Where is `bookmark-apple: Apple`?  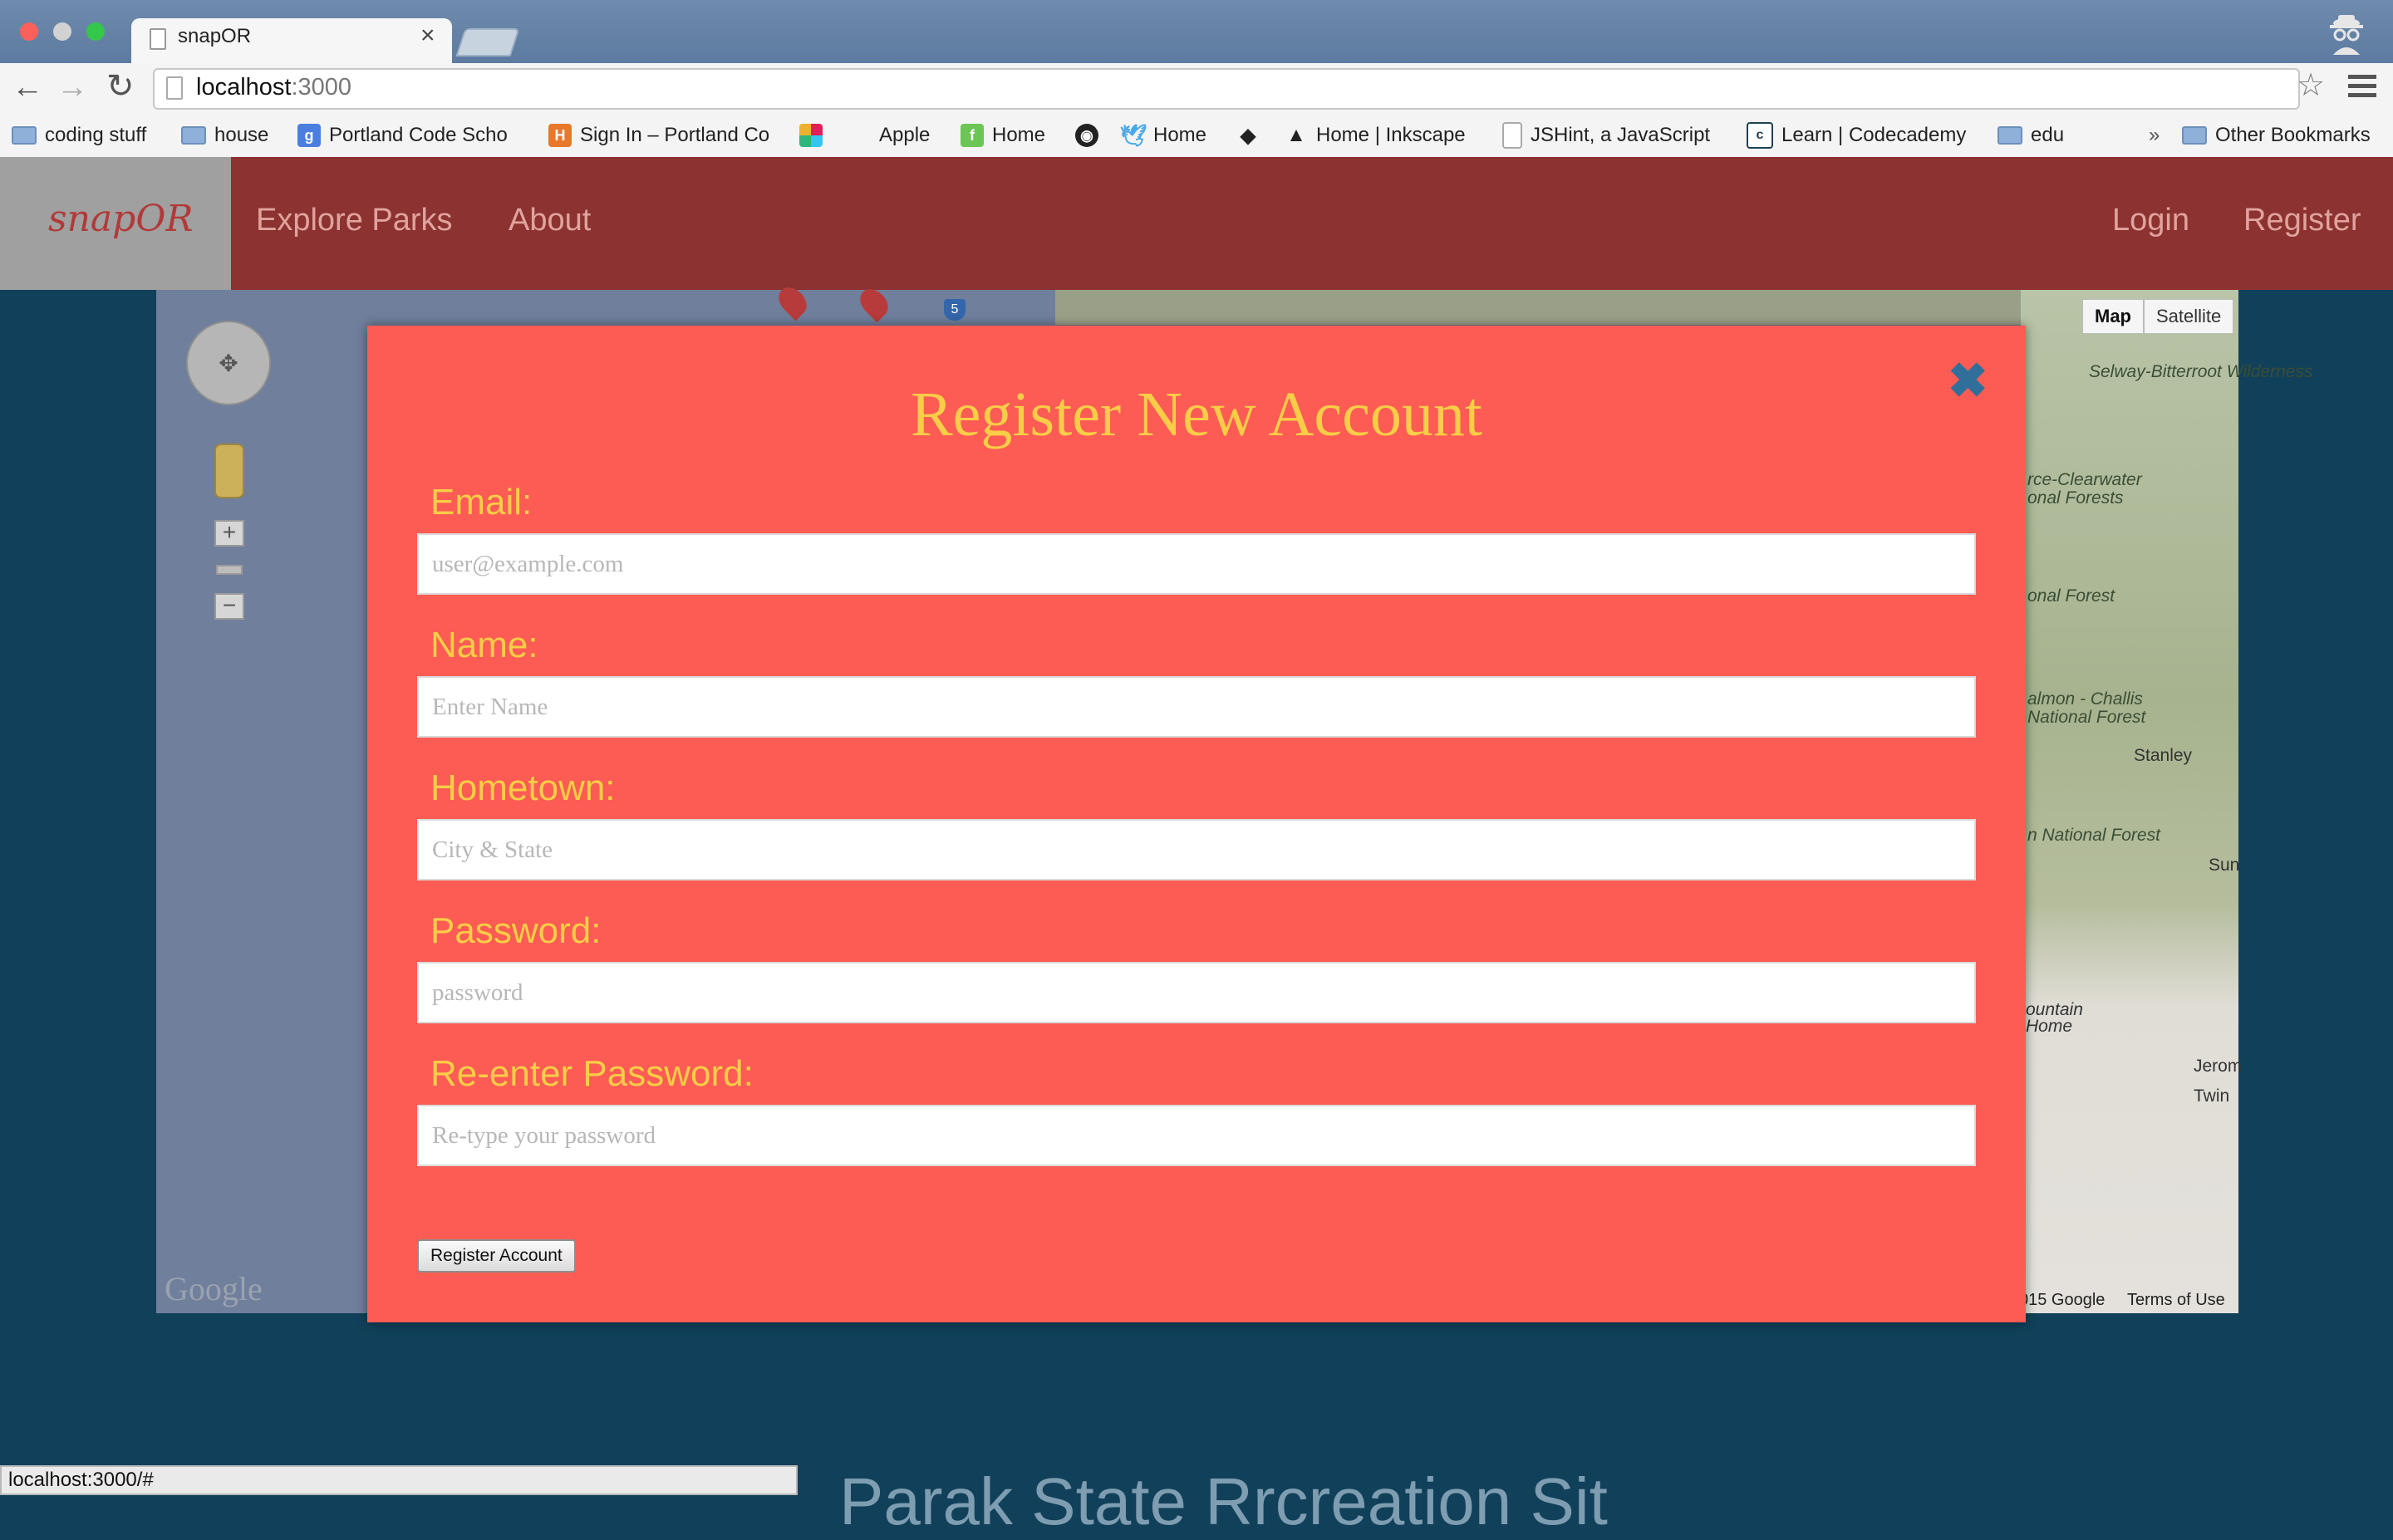 bookmark-apple: Apple is located at coordinates (889, 135).